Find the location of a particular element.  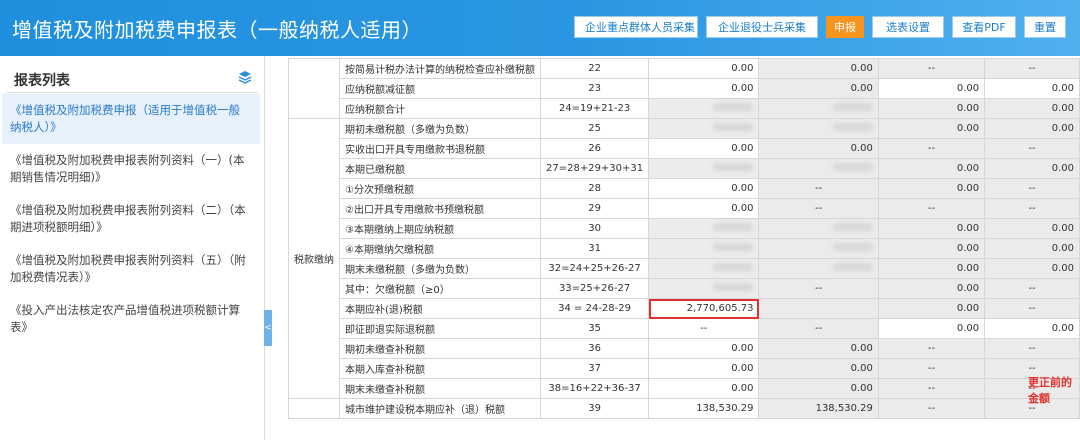

sidebar-header: 报表列表 is located at coordinates (132, 78).